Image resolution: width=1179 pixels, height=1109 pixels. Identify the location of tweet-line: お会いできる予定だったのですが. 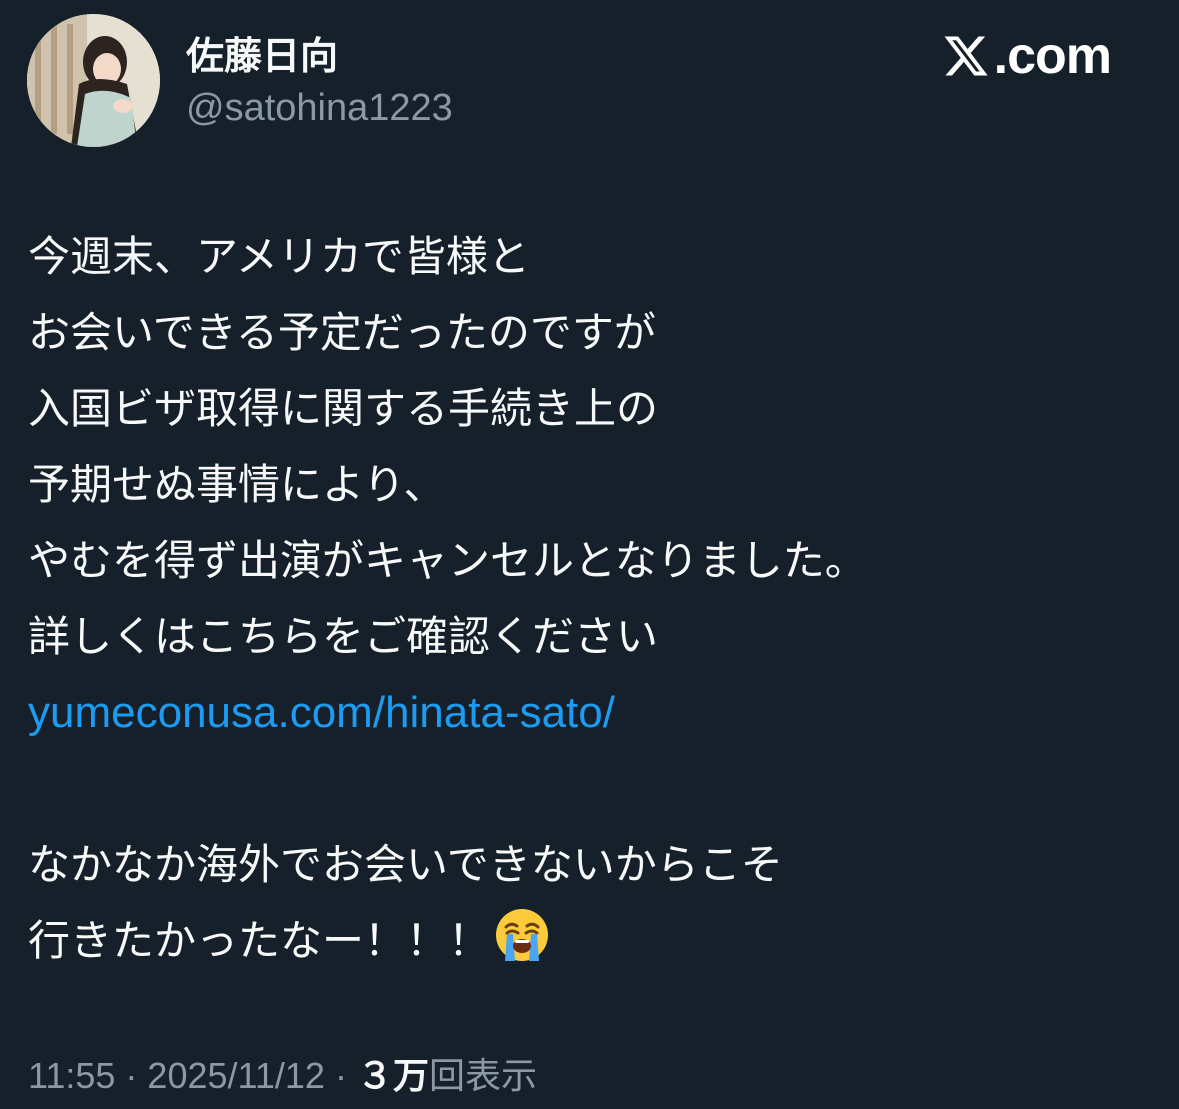
(342, 332).